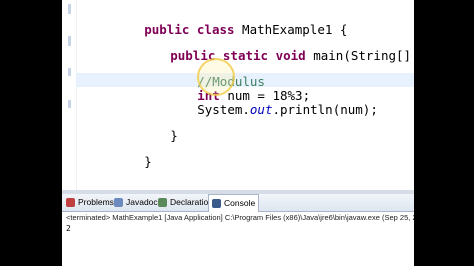 This screenshot has height=266, width=474. I want to click on close-brace-class: }, so click(148, 161).